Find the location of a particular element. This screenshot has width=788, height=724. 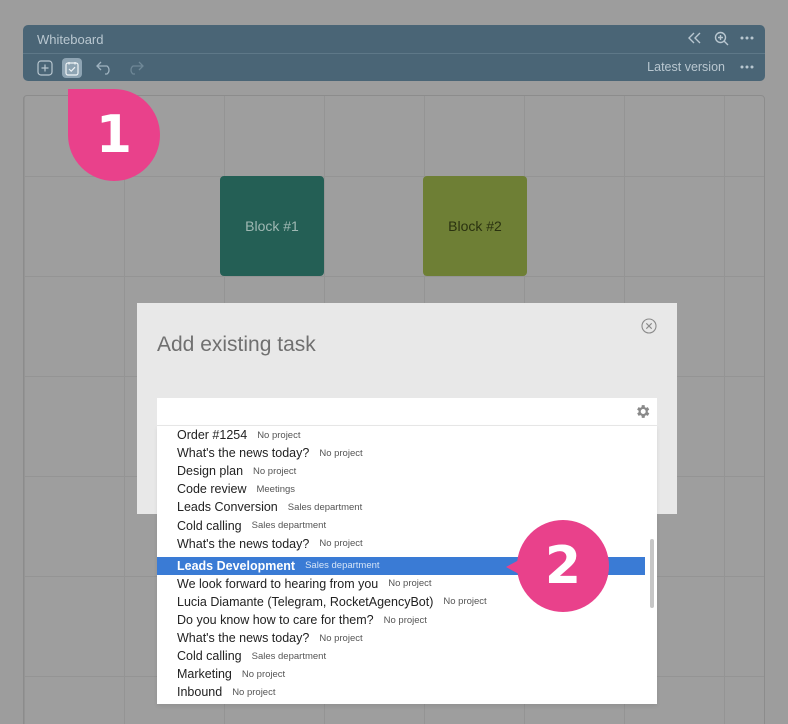

task-icon is located at coordinates (72, 68).